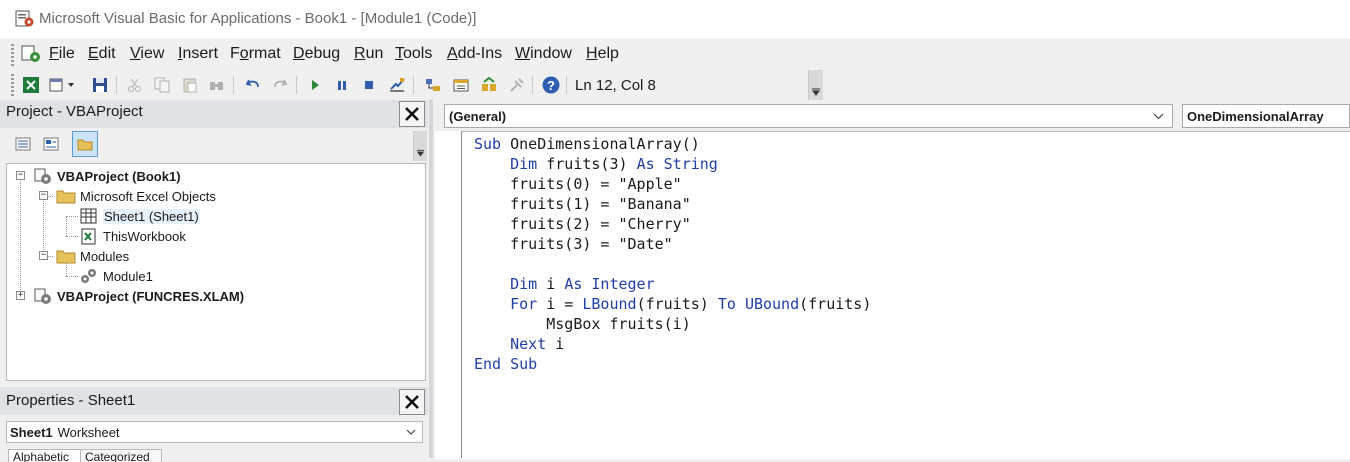  I want to click on code-line: End Sub, so click(505, 364).